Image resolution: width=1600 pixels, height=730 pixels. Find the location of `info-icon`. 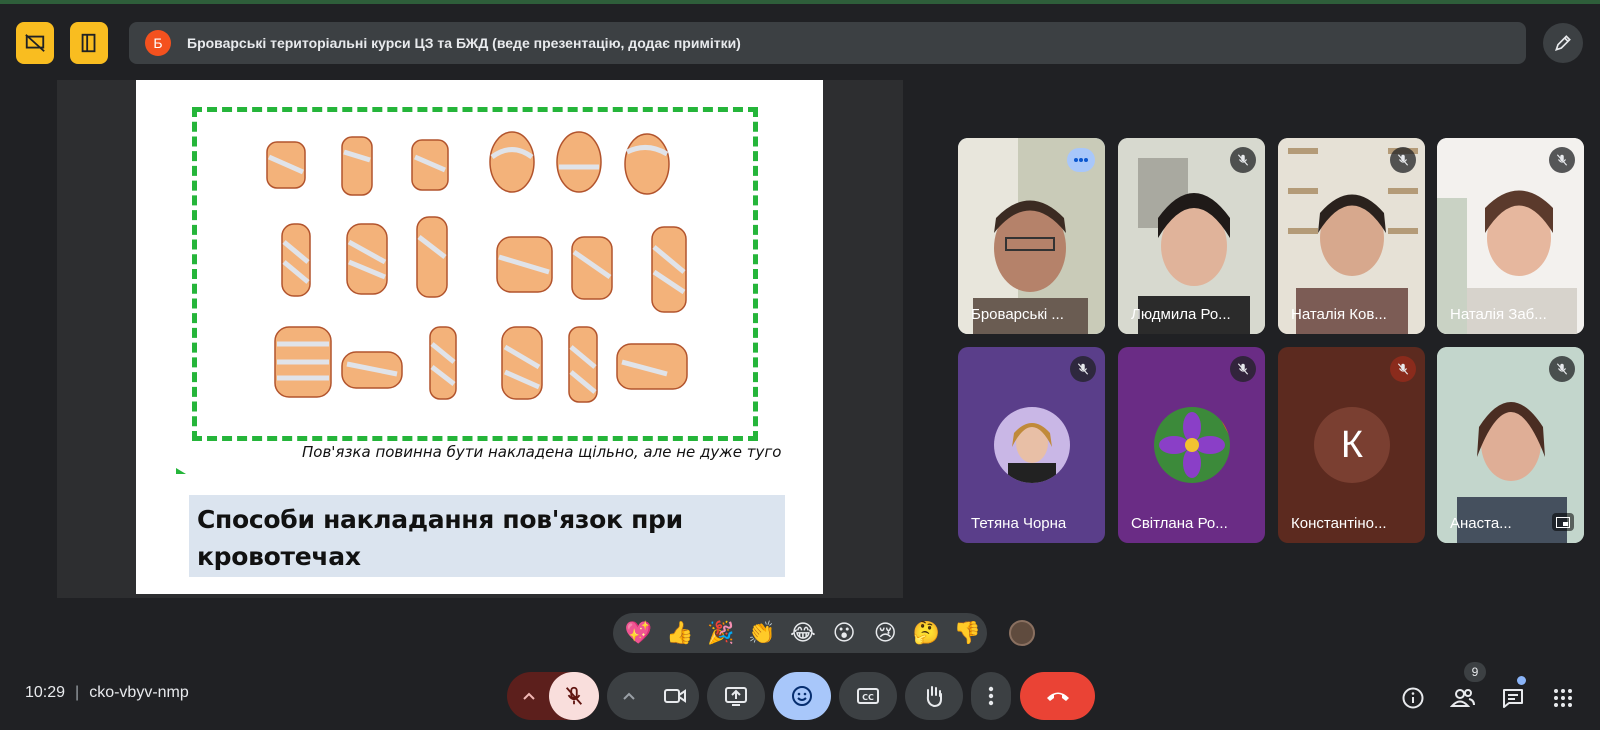

info-icon is located at coordinates (1413, 698).